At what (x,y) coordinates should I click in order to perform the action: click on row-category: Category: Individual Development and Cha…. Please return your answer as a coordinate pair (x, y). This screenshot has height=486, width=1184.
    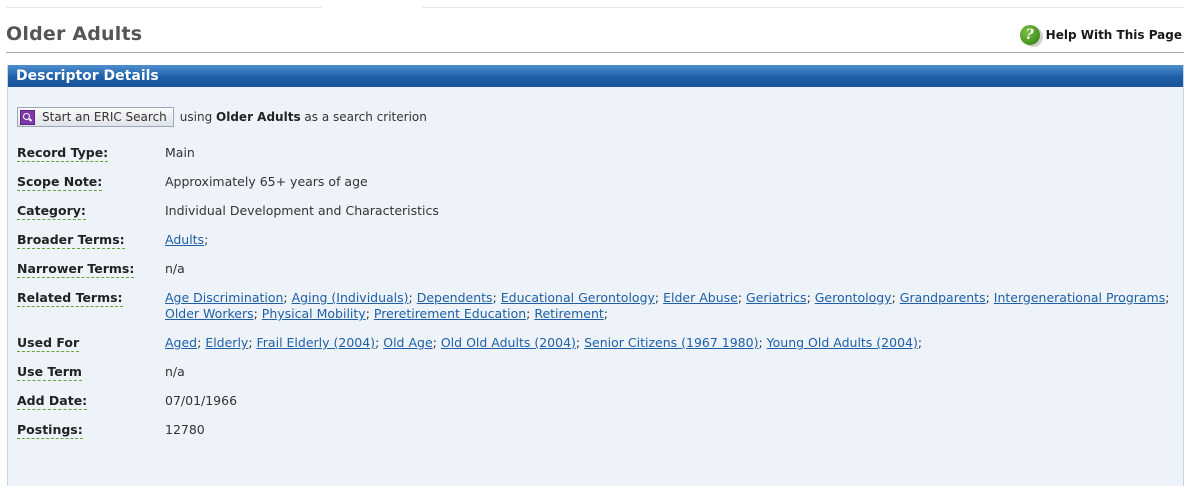
    Looking at the image, I should click on (597, 217).